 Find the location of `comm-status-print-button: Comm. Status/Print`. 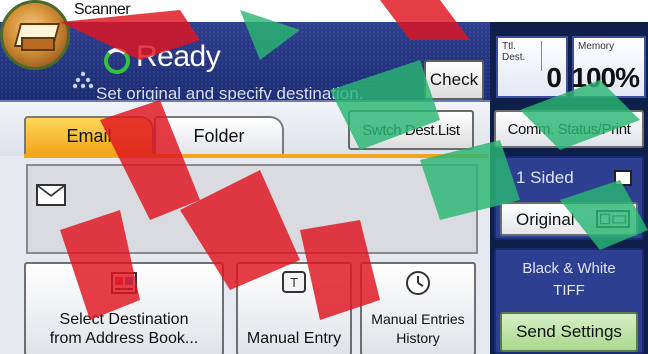

comm-status-print-button: Comm. Status/Print is located at coordinates (569, 129).